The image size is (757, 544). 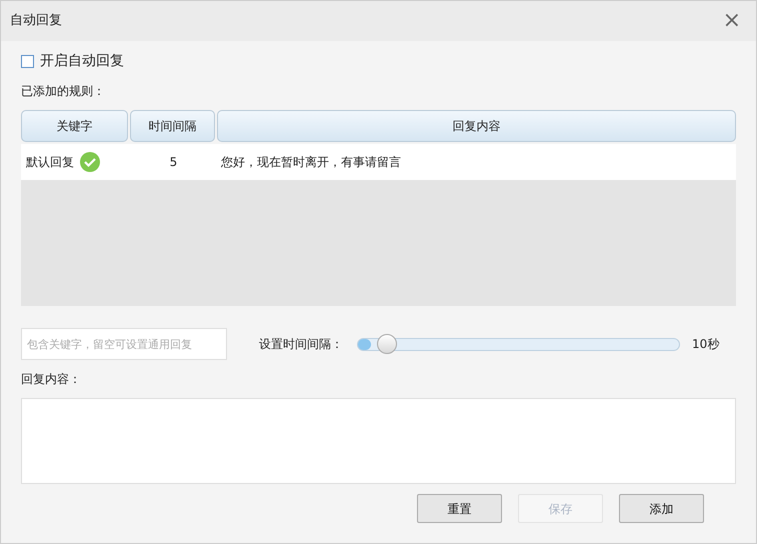 What do you see at coordinates (386, 344) in the screenshot?
I see `slider-thumb` at bounding box center [386, 344].